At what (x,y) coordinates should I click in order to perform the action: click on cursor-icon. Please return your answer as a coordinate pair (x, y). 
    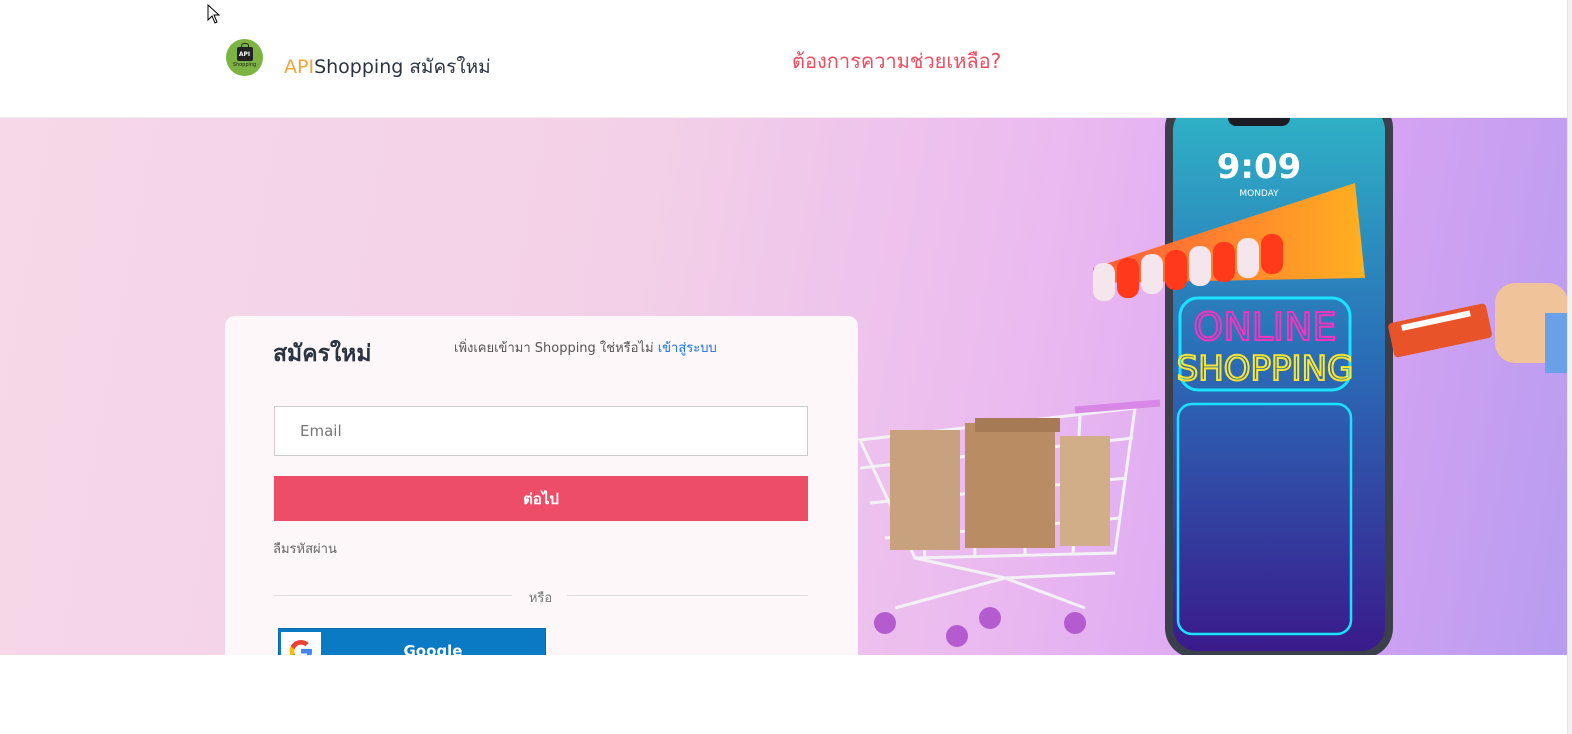
    Looking at the image, I should click on (214, 14).